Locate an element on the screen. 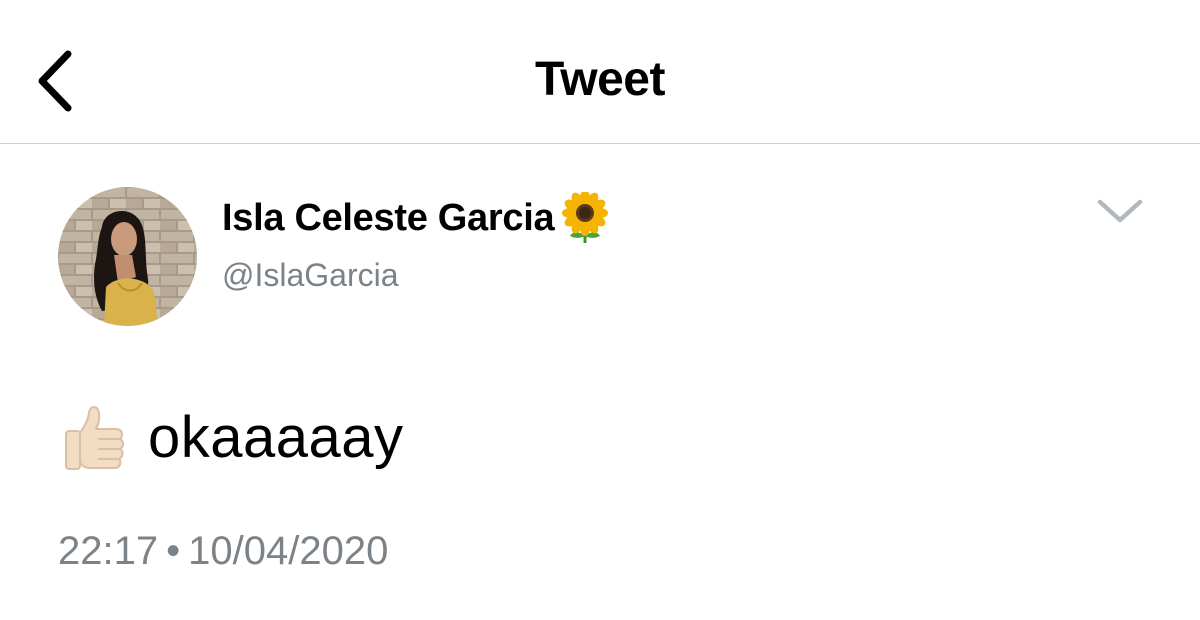 The height and width of the screenshot is (620, 1200). sunflower-icon is located at coordinates (585, 217).